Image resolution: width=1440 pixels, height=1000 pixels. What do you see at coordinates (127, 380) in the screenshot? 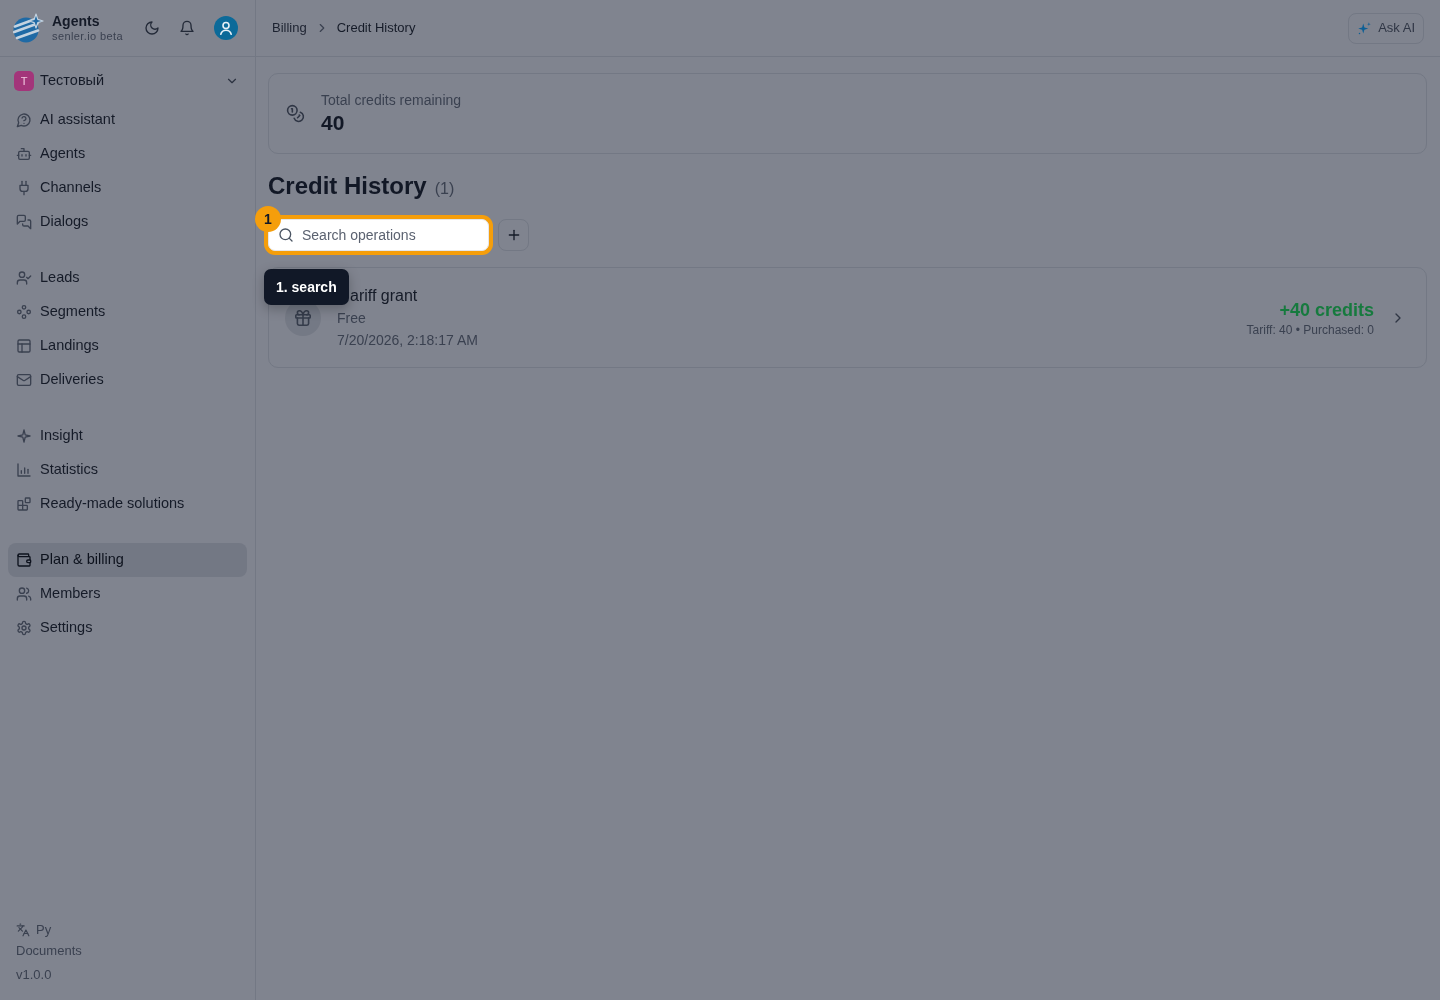
I see `sidebar-item: Deliveries` at bounding box center [127, 380].